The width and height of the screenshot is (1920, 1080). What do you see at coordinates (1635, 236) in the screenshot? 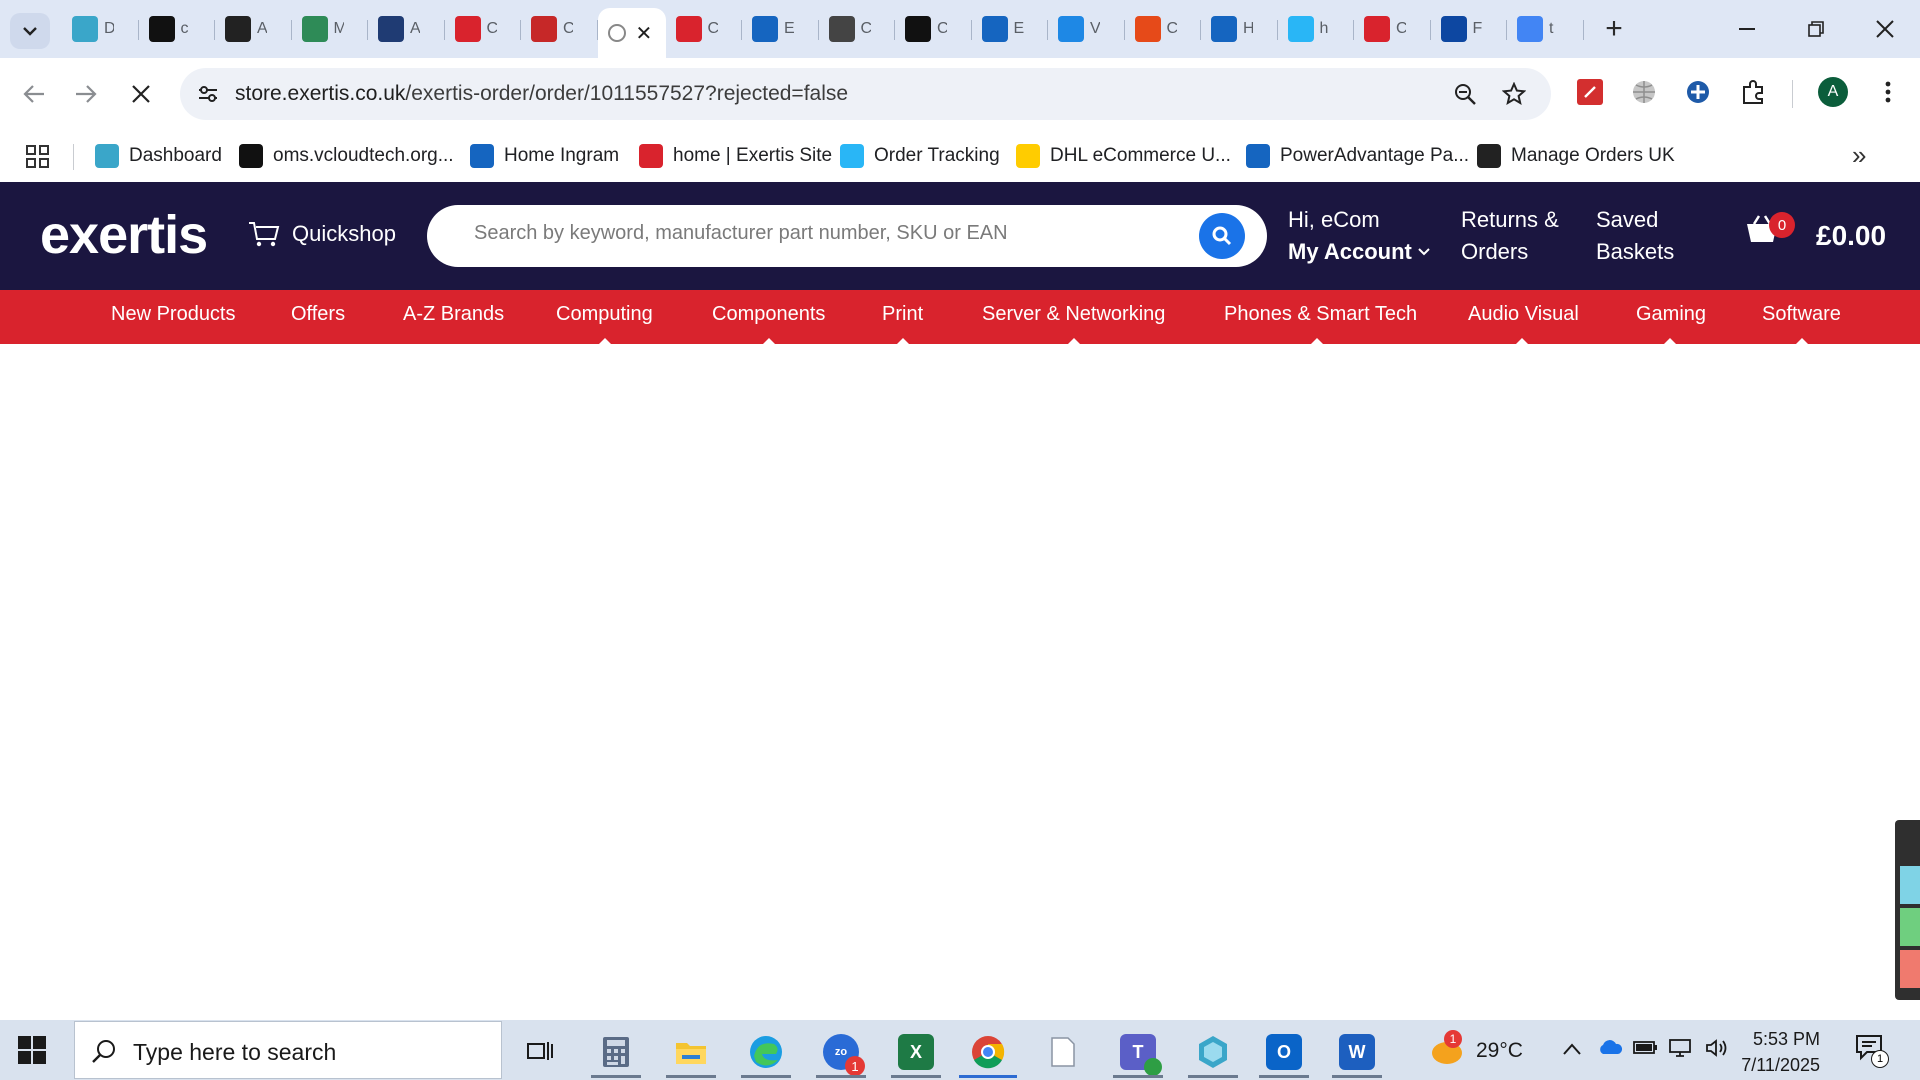
I see `saved-baskets-link: Saved Baskets` at bounding box center [1635, 236].